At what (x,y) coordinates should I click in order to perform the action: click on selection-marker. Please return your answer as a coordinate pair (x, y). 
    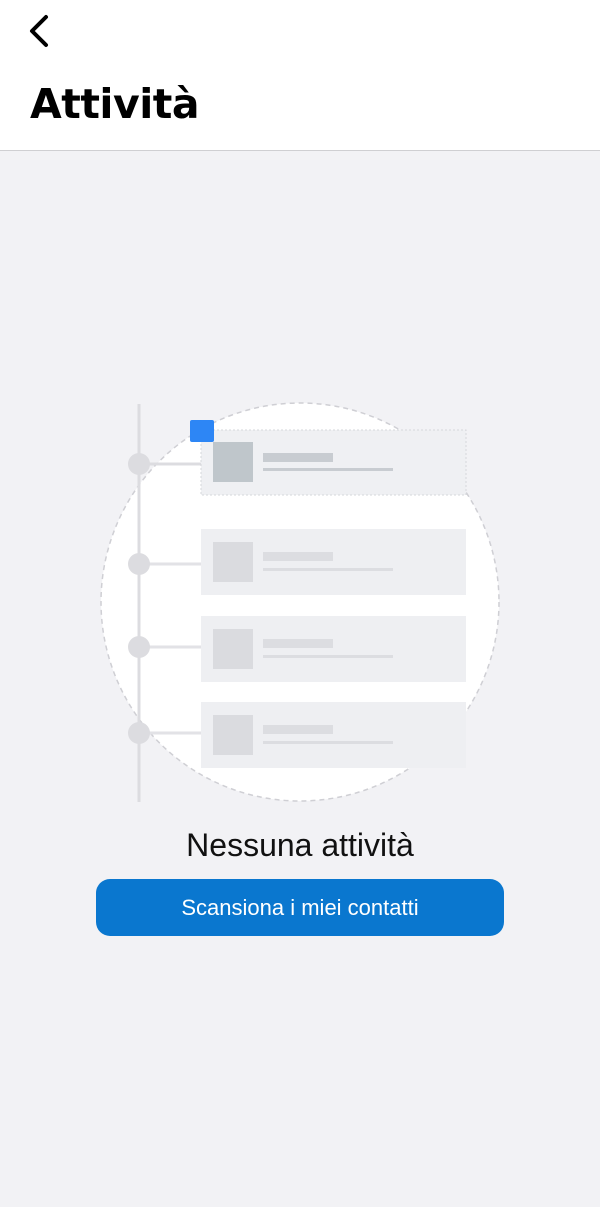
    Looking at the image, I should click on (202, 431).